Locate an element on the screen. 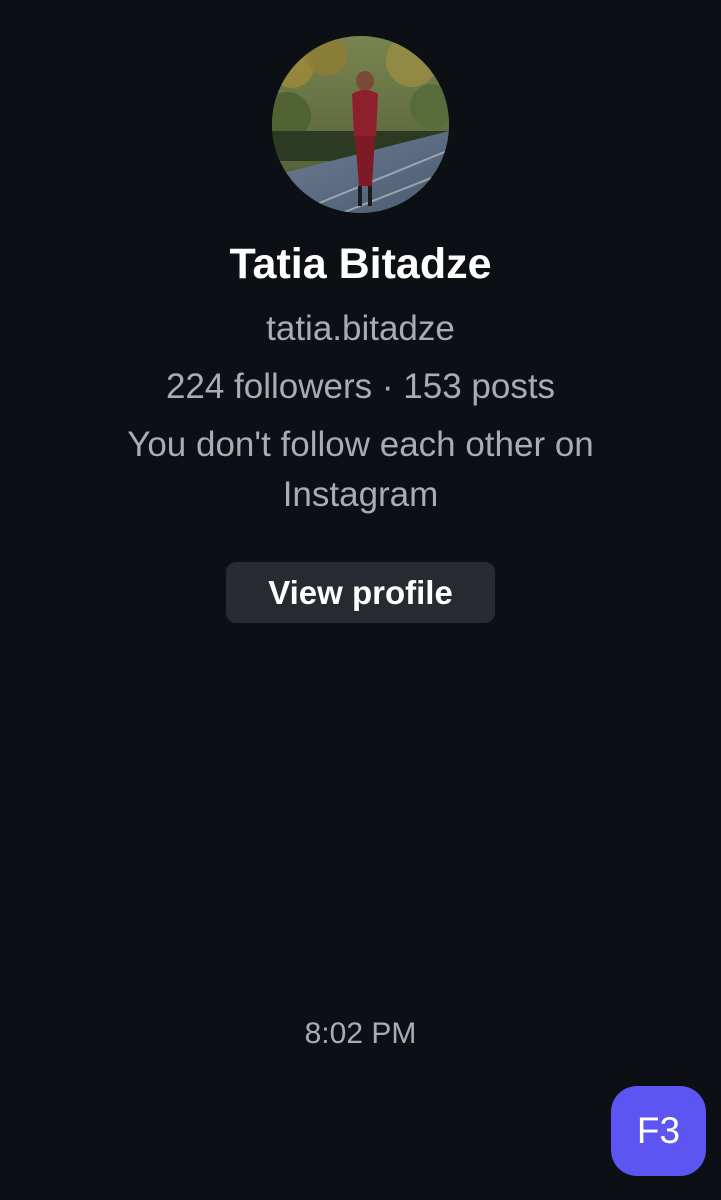  profile-username: tatia.bitadze is located at coordinates (360, 328).